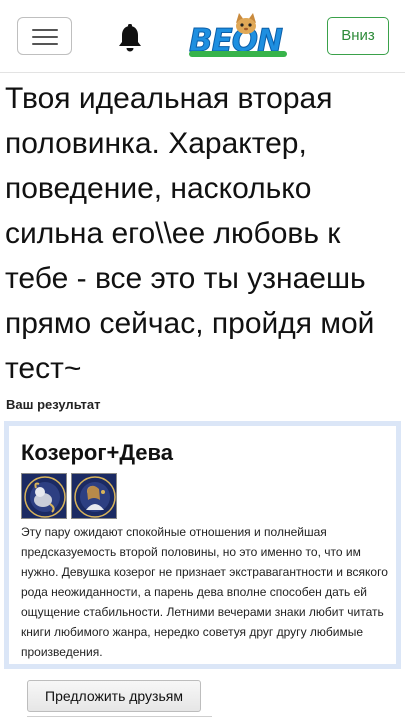  What do you see at coordinates (44, 496) in the screenshot?
I see `capricorn-zodiac-image` at bounding box center [44, 496].